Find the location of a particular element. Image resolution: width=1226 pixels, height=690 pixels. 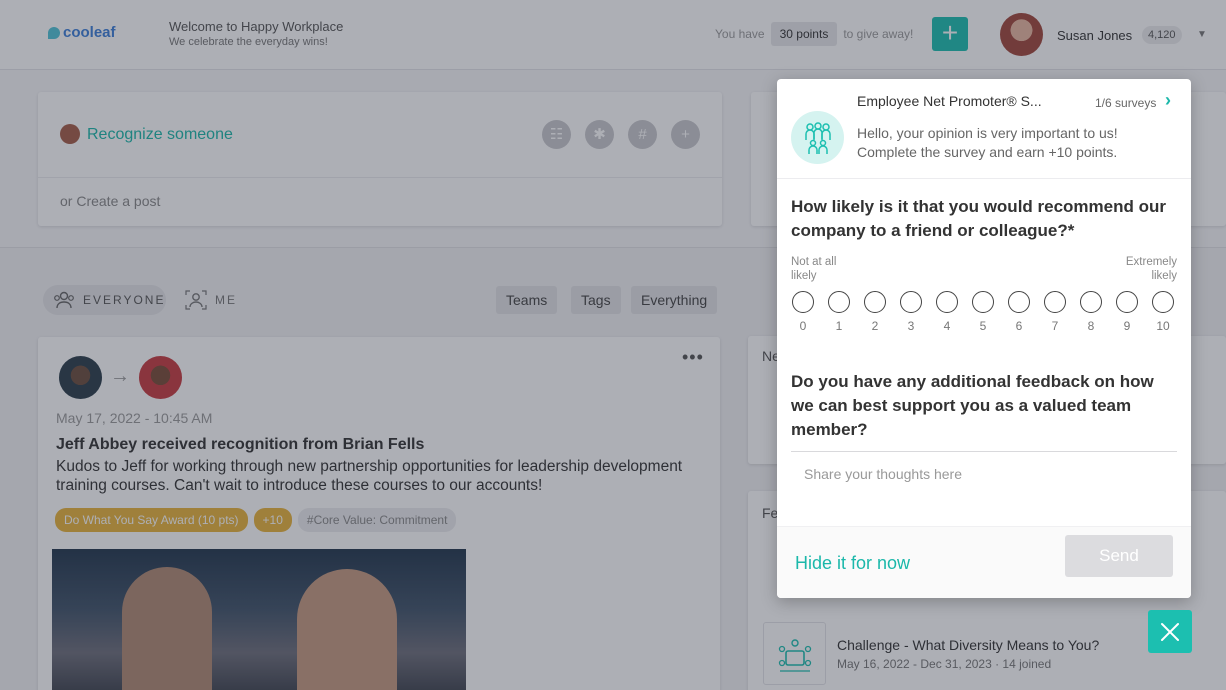

nps-option: 6 is located at coordinates (1019, 312).